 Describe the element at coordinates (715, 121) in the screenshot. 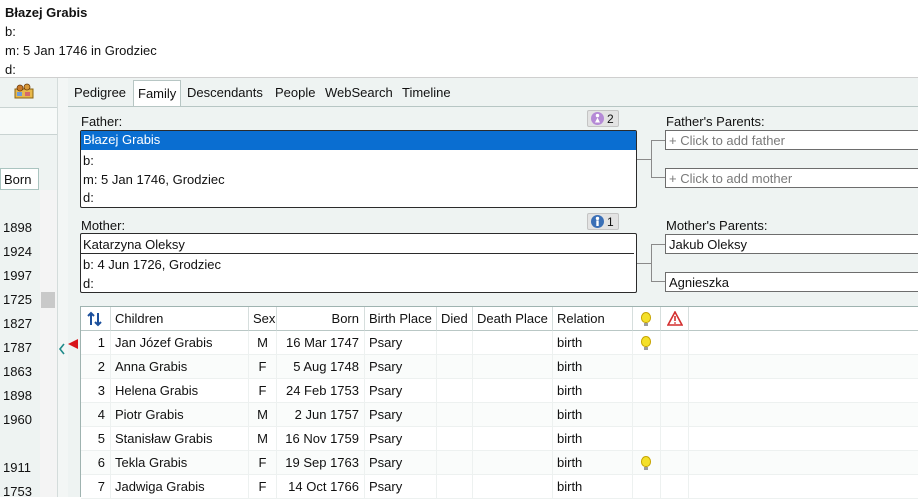

I see `fathers-parents-label: Father's Parents:` at that location.